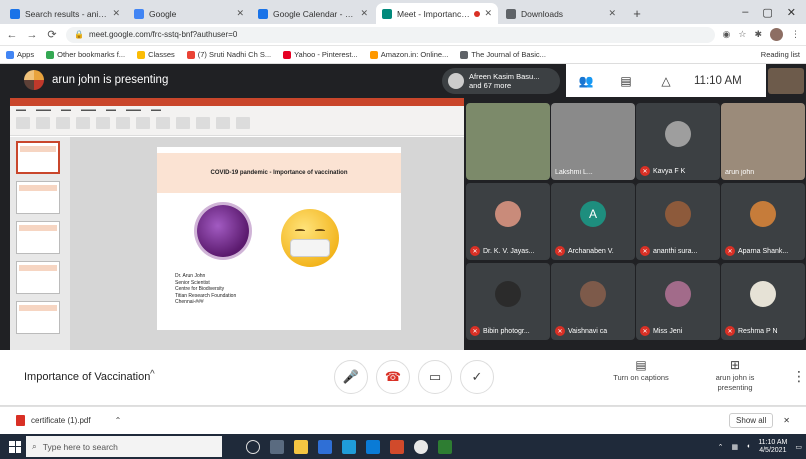  I want to click on people-icon: 👥, so click(586, 81).